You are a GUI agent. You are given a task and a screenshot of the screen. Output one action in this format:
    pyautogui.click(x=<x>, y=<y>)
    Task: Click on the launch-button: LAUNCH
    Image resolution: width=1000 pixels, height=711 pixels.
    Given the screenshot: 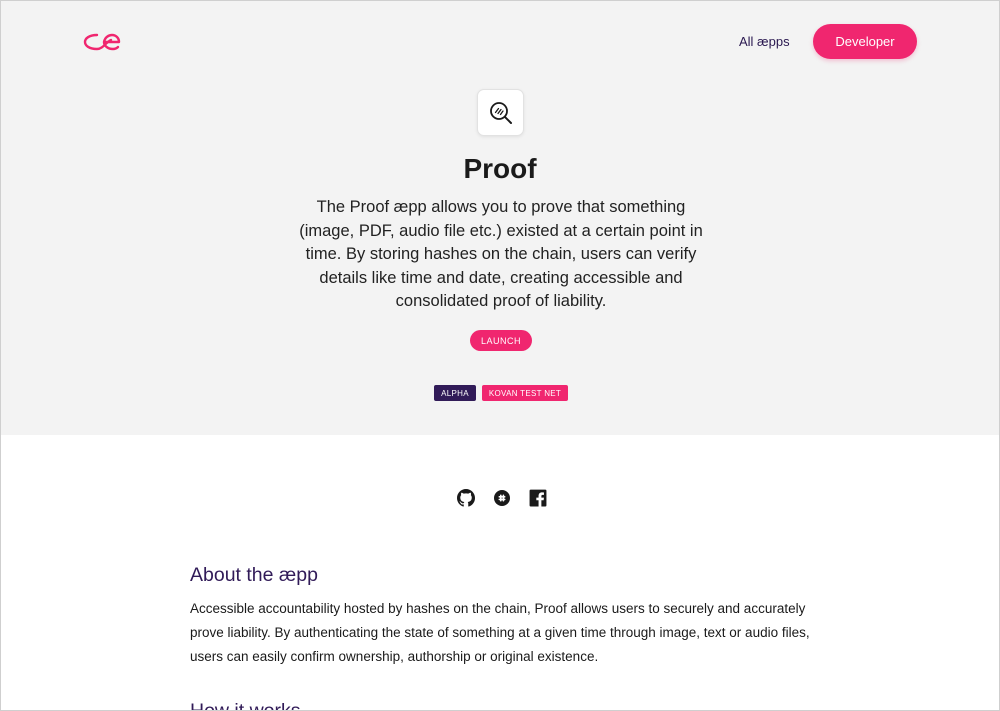 What is the action you would take?
    pyautogui.click(x=501, y=340)
    